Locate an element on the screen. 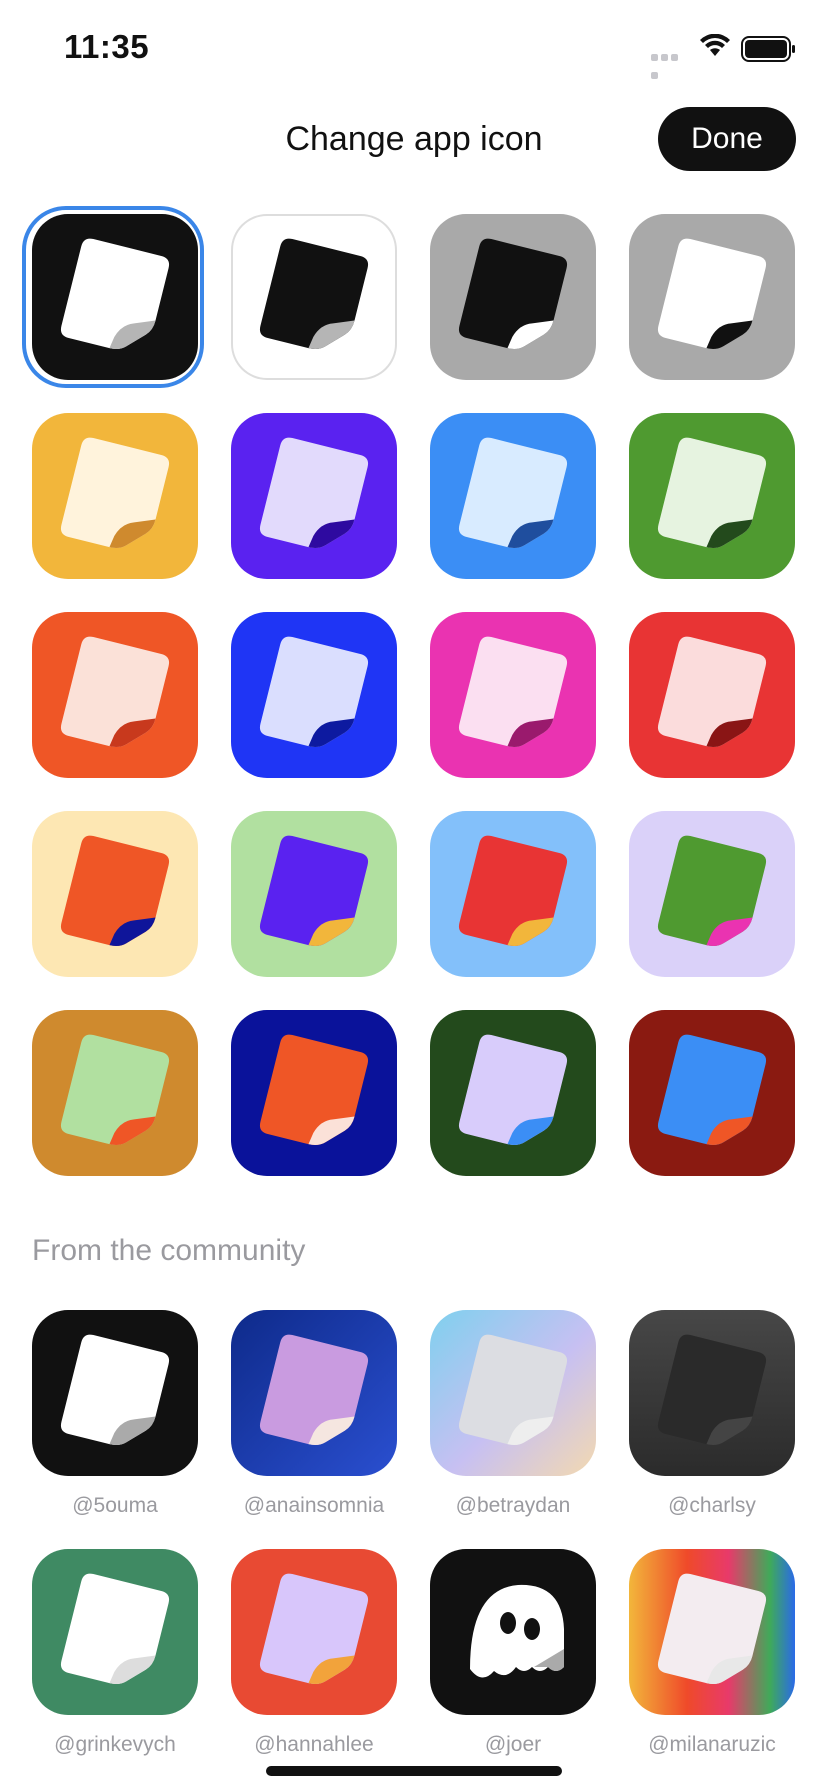  app-icon-option-lilac-green is located at coordinates (712, 894).